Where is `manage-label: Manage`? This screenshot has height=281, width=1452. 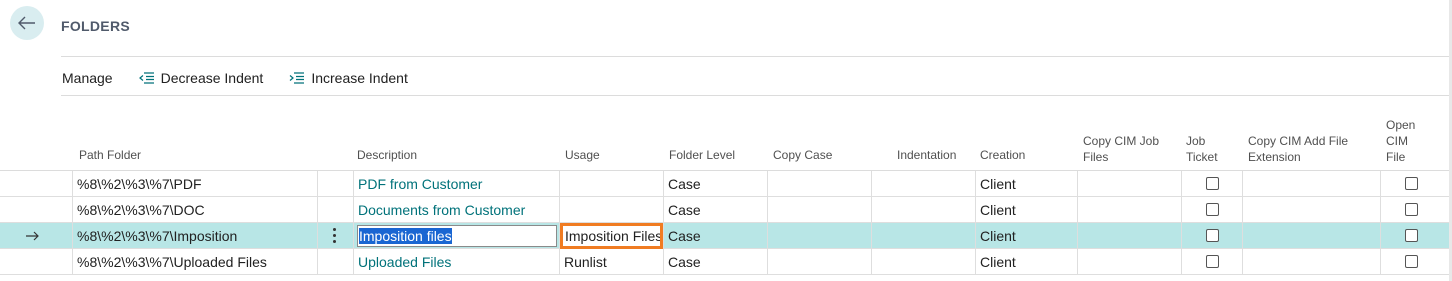
manage-label: Manage is located at coordinates (87, 78).